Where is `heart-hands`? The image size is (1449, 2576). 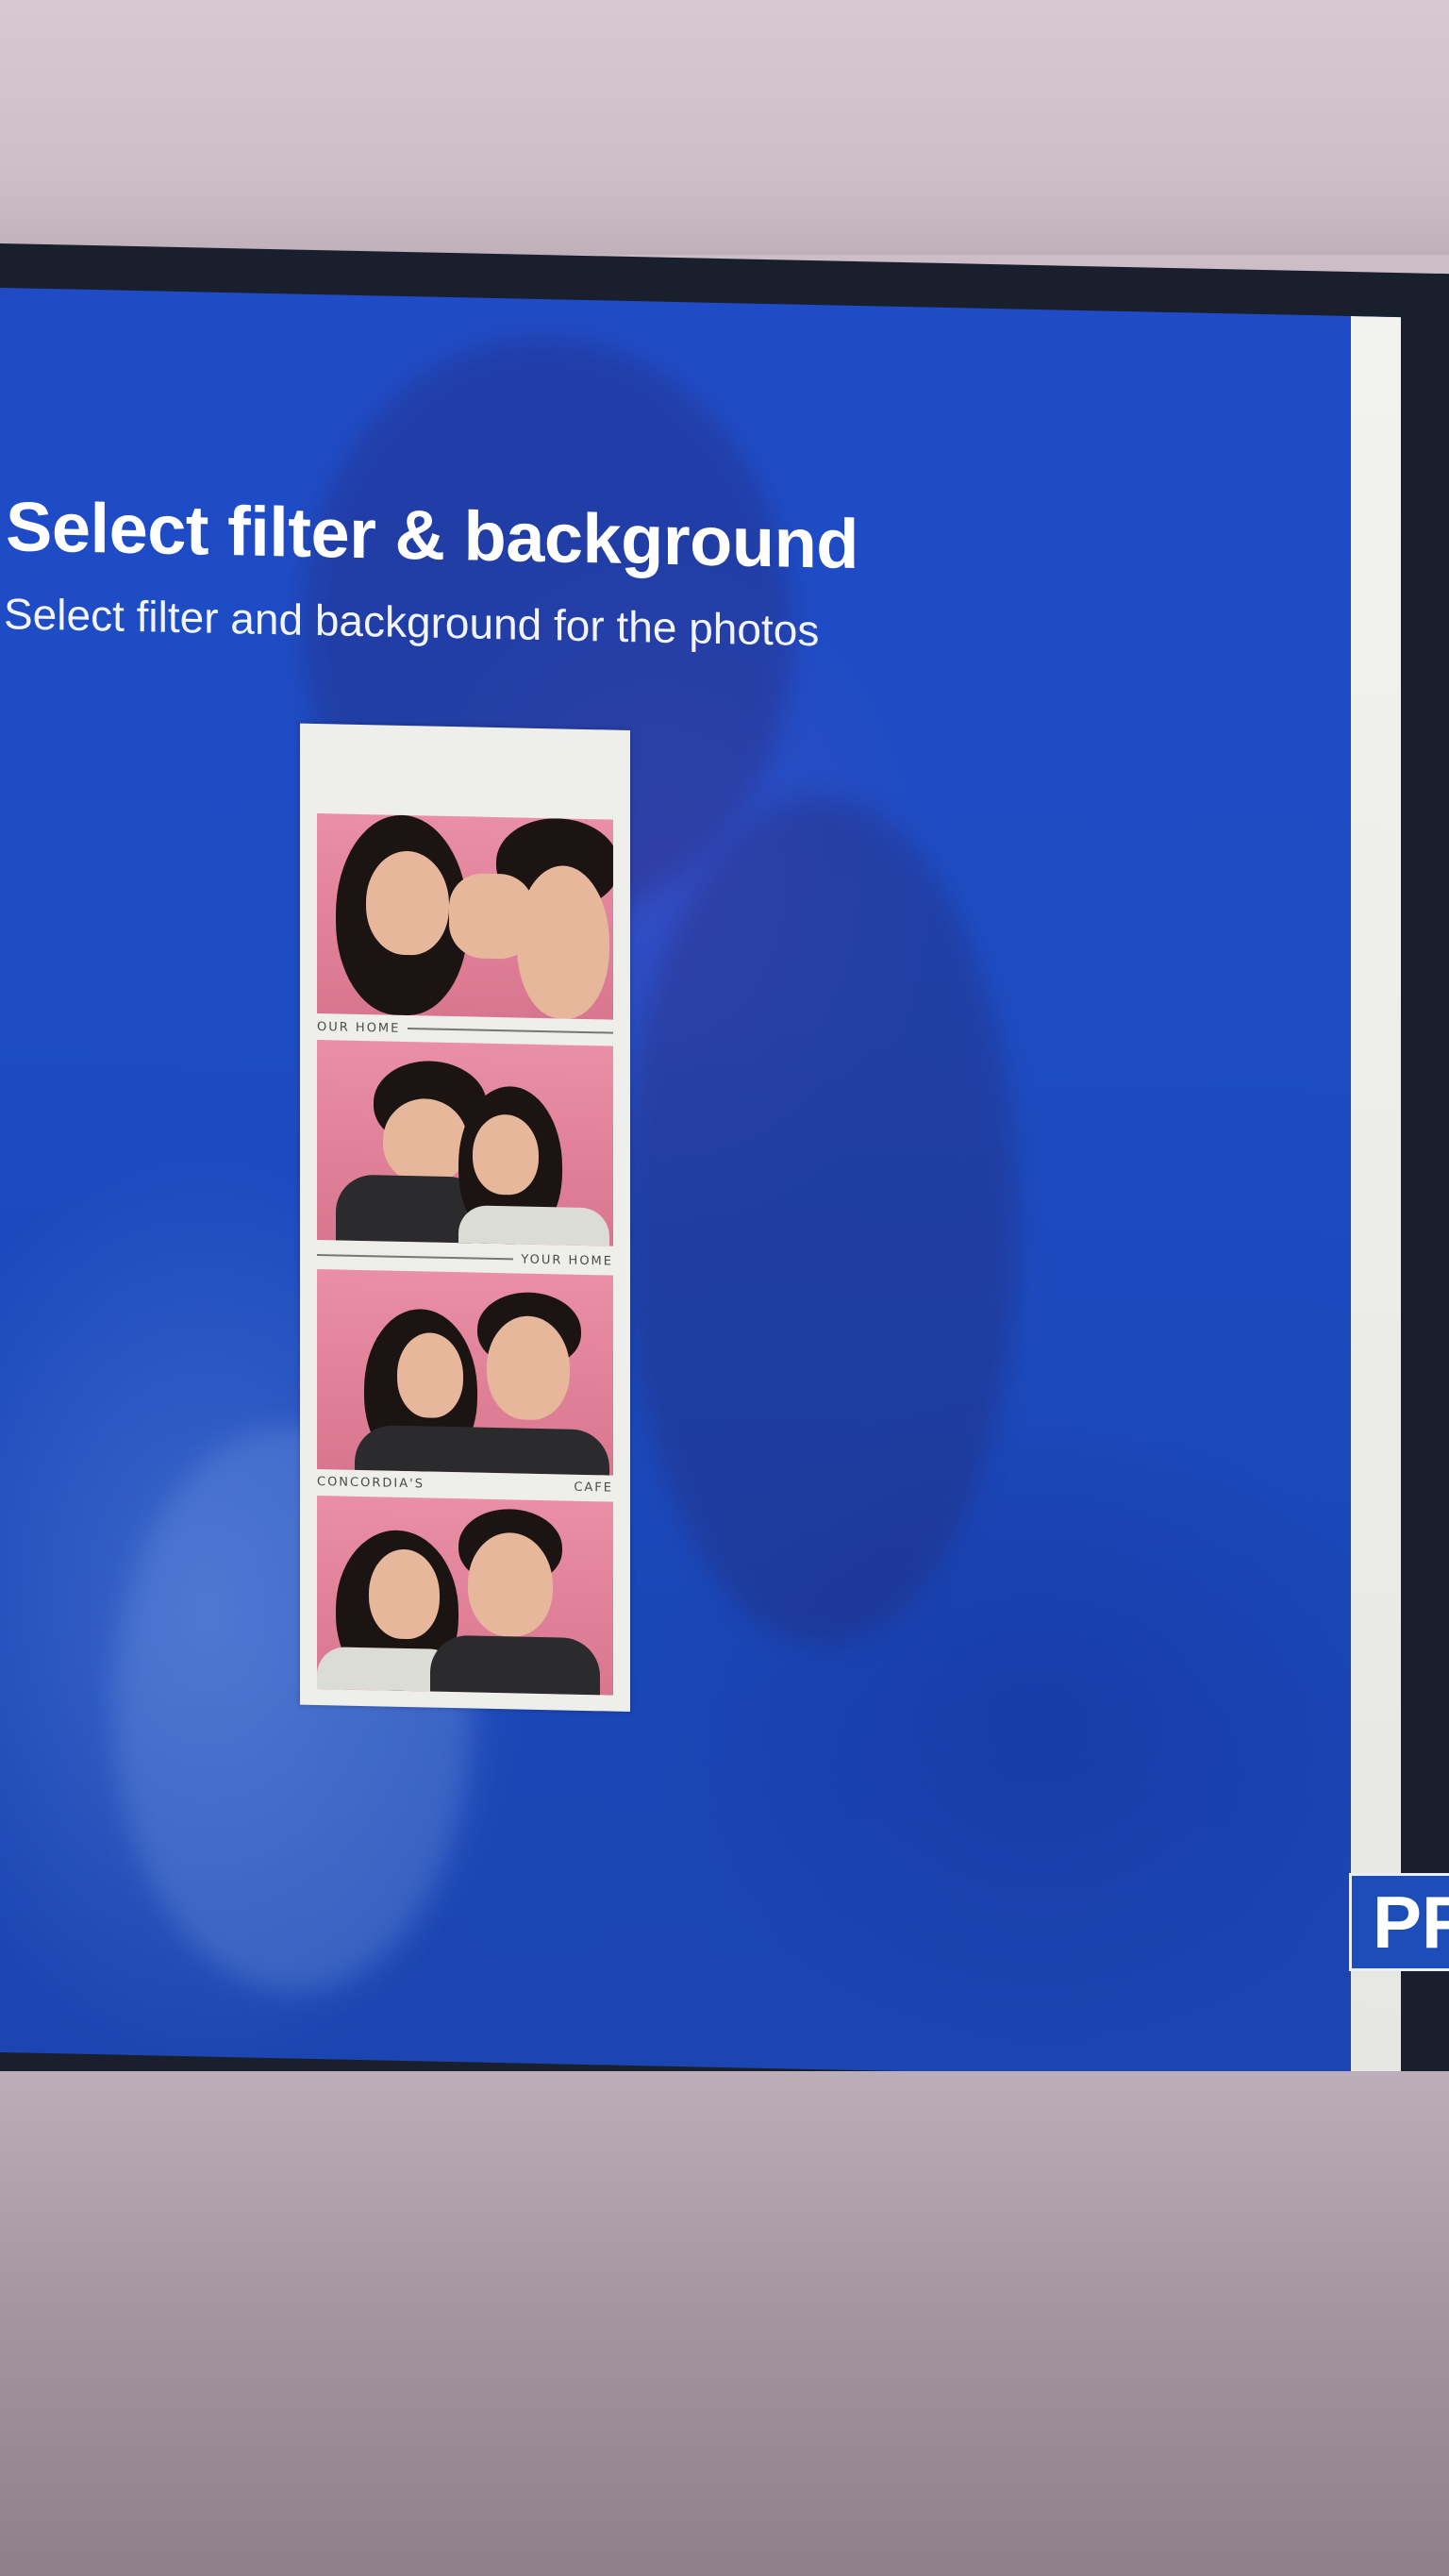 heart-hands is located at coordinates (491, 916).